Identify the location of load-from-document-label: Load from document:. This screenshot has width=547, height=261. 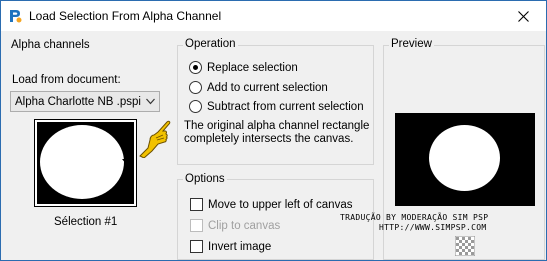
(66, 80).